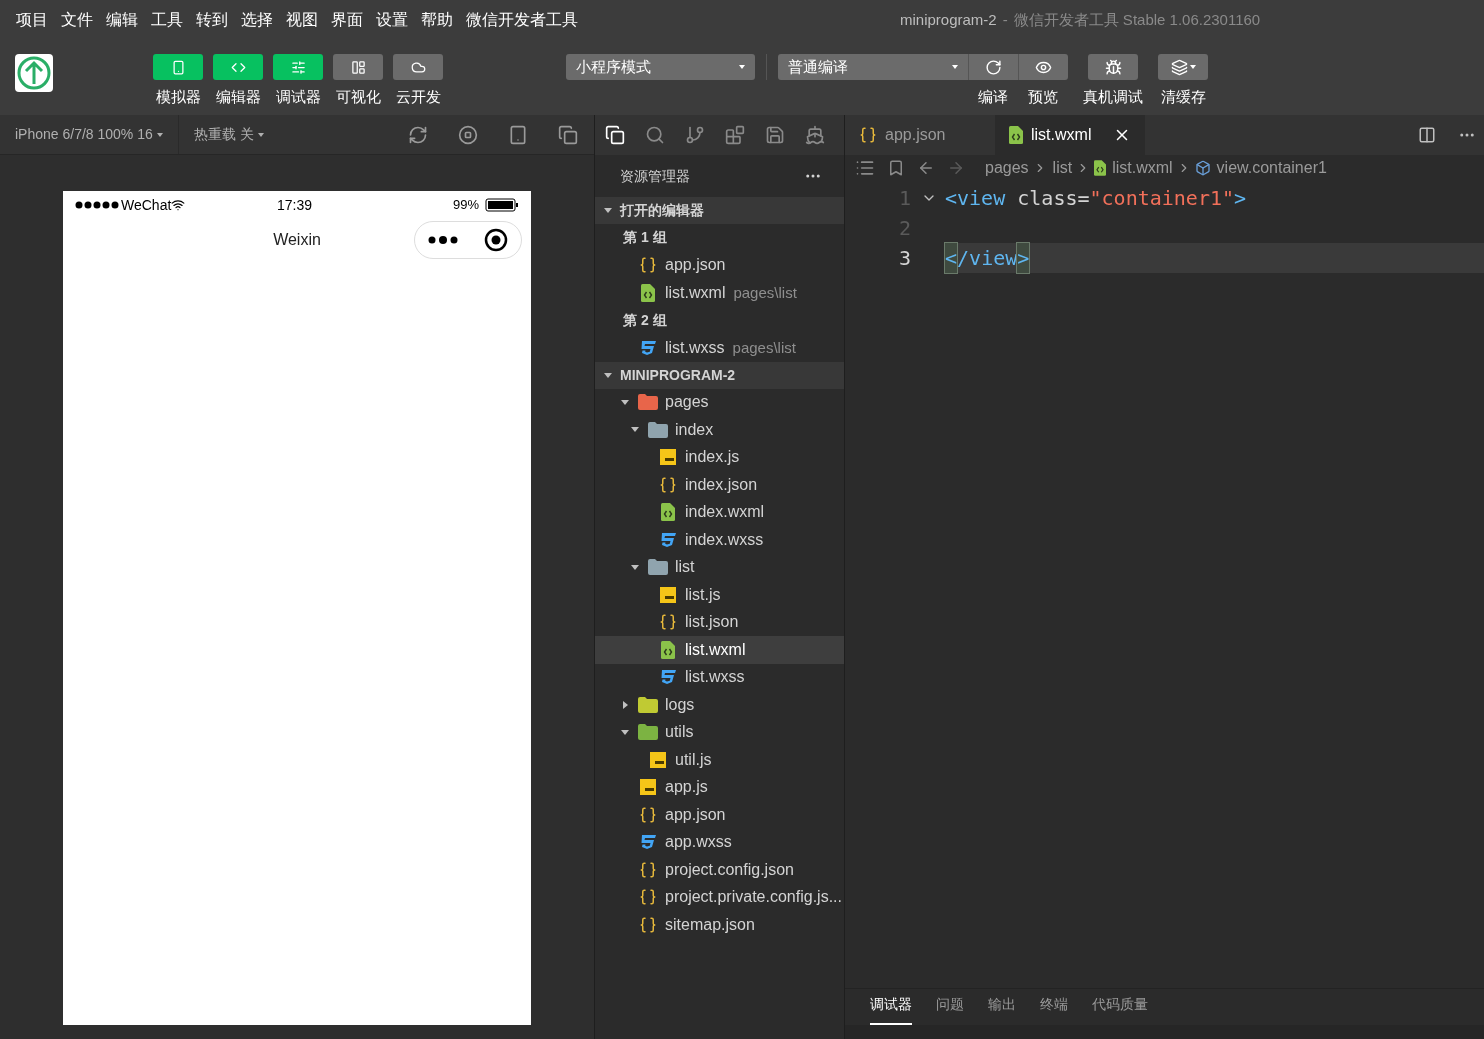 The width and height of the screenshot is (1484, 1039). I want to click on tree-item: utils, so click(719, 732).